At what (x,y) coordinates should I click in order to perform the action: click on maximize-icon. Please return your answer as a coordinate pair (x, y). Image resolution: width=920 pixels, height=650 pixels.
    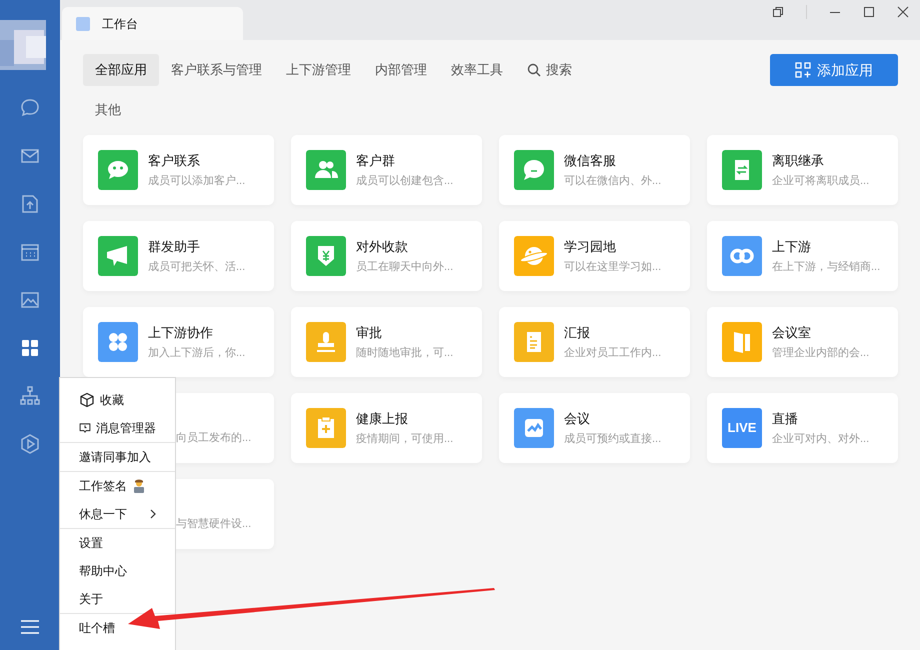
    Looking at the image, I should click on (869, 12).